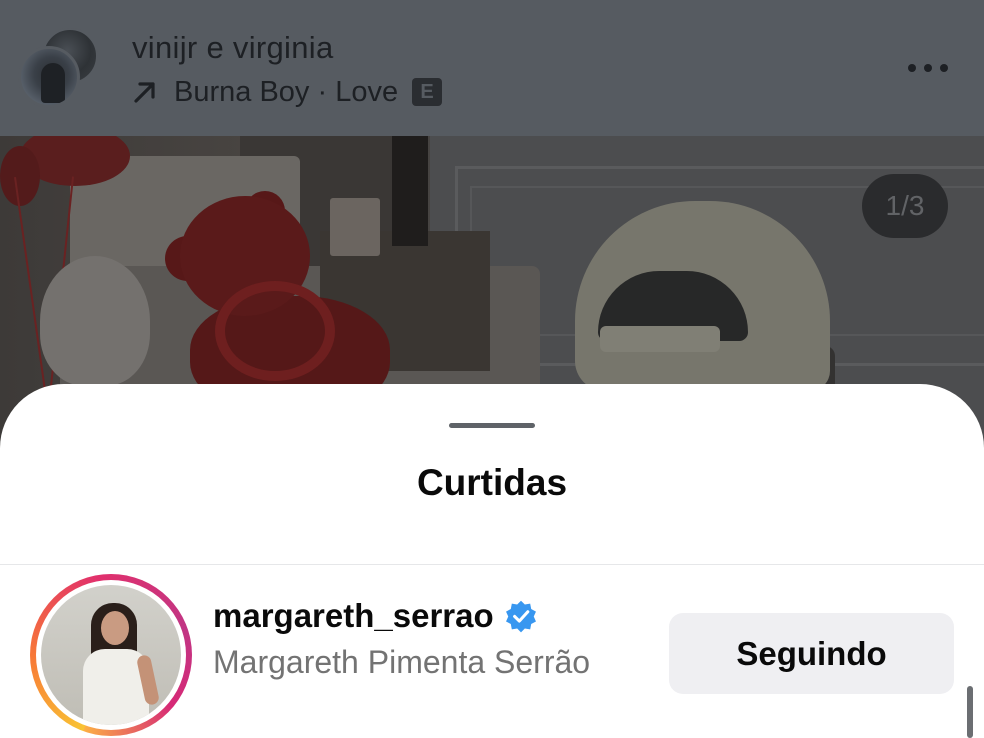 The height and width of the screenshot is (738, 984). What do you see at coordinates (970, 712) in the screenshot?
I see `scrollbar` at bounding box center [970, 712].